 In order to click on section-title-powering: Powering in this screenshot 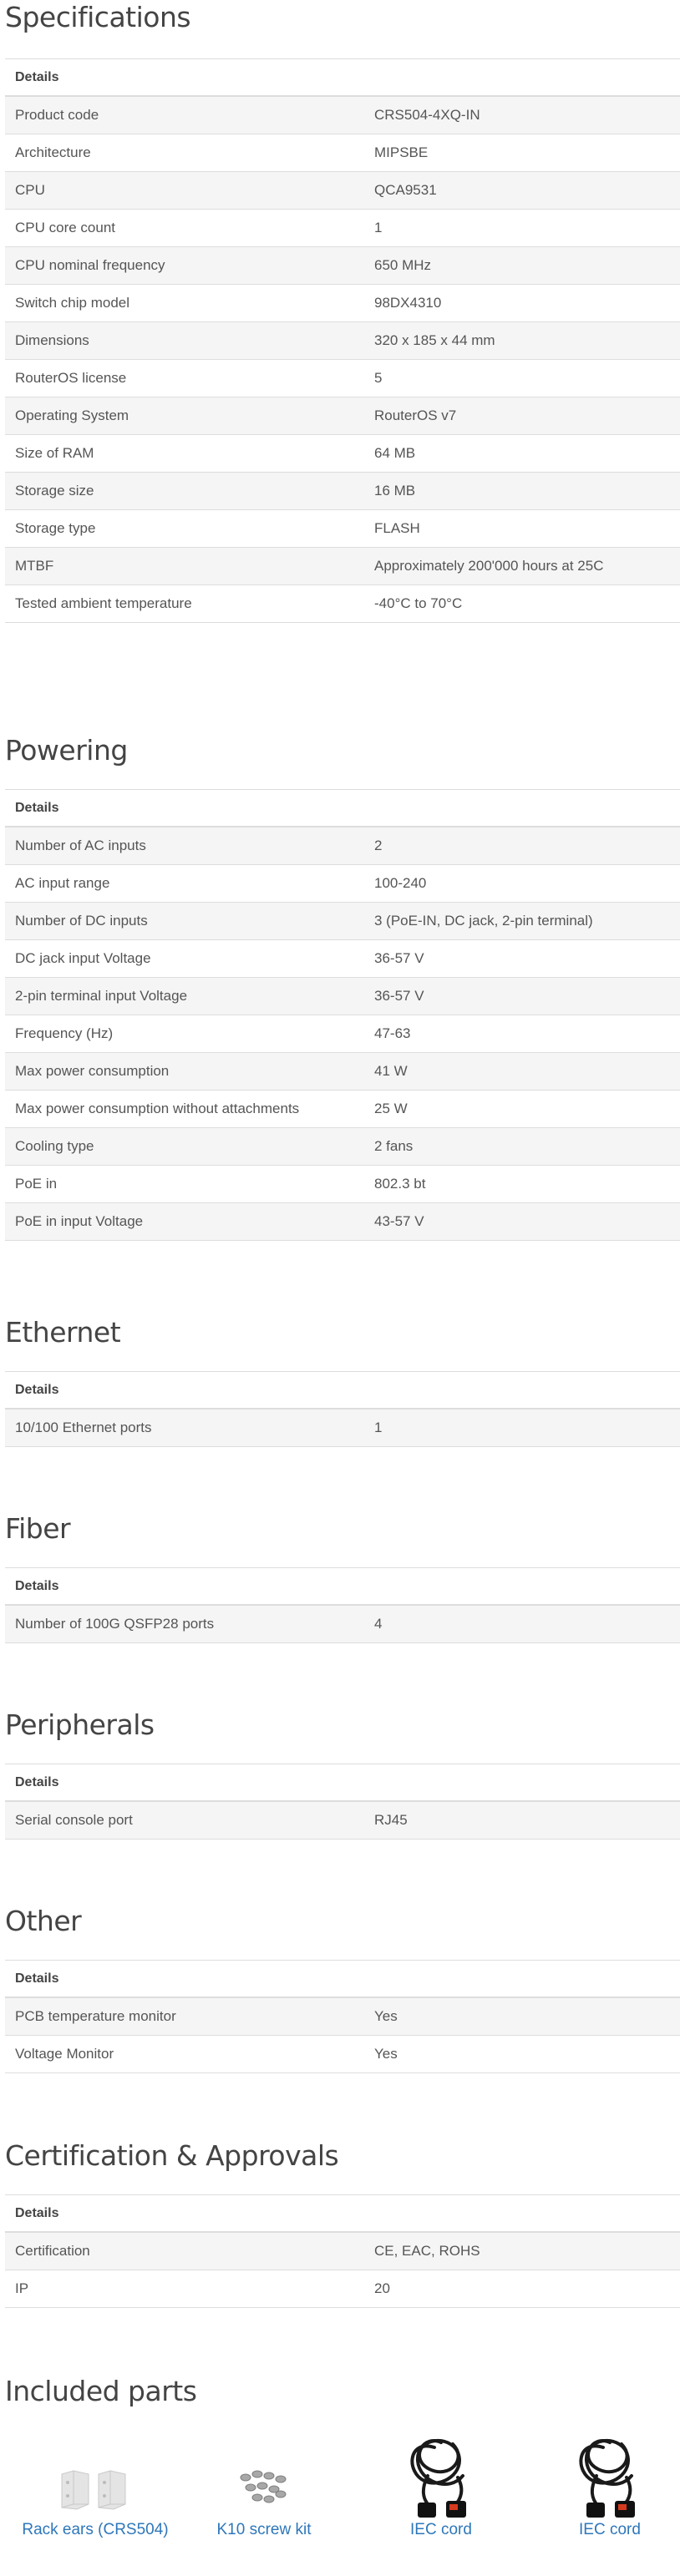, I will do `click(66, 750)`.